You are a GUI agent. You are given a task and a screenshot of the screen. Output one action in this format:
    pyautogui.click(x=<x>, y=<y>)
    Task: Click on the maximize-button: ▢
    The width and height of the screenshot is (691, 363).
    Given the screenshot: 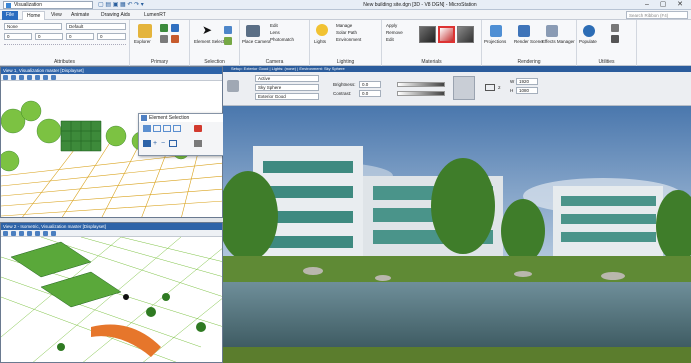 What is the action you would take?
    pyautogui.click(x=663, y=5)
    